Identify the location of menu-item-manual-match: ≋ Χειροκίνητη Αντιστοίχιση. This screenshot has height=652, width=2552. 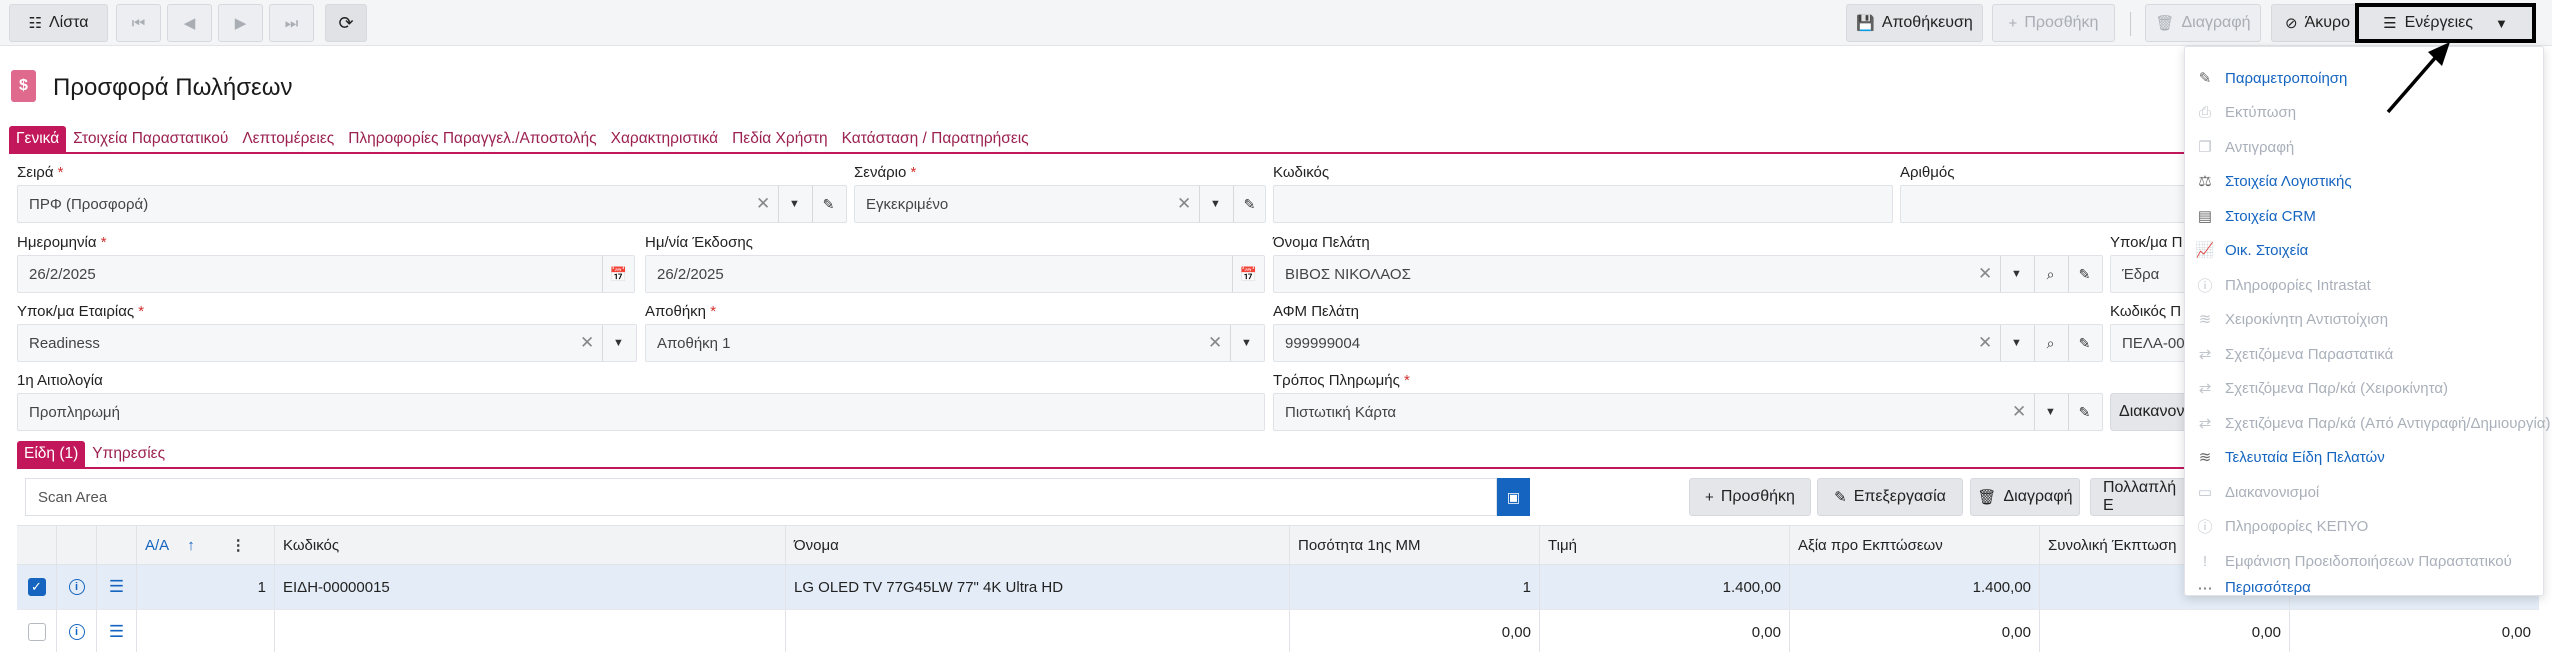
(2365, 319).